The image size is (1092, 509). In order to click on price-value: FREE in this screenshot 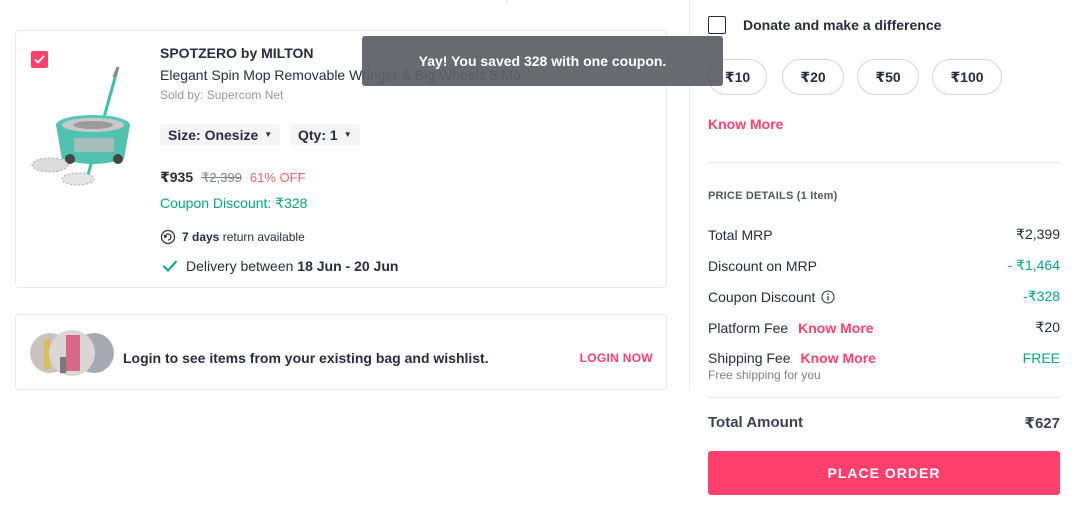, I will do `click(1041, 358)`.